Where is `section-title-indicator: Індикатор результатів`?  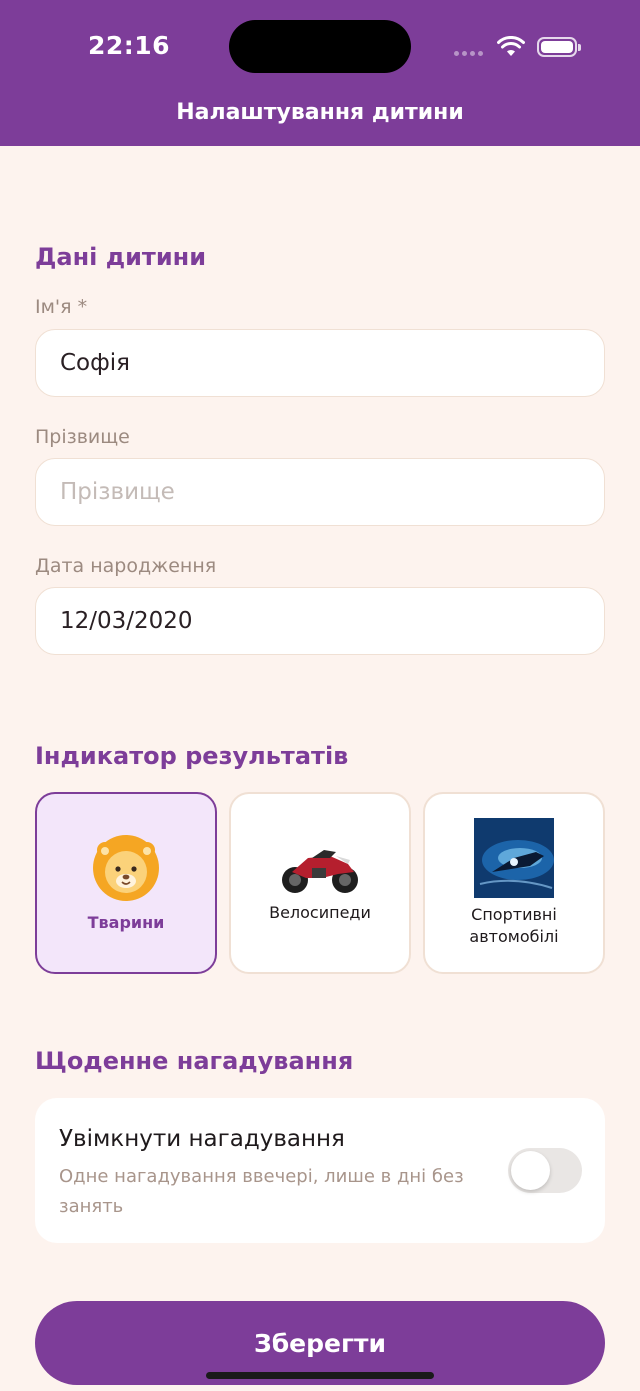 section-title-indicator: Індикатор результатів is located at coordinates (192, 756).